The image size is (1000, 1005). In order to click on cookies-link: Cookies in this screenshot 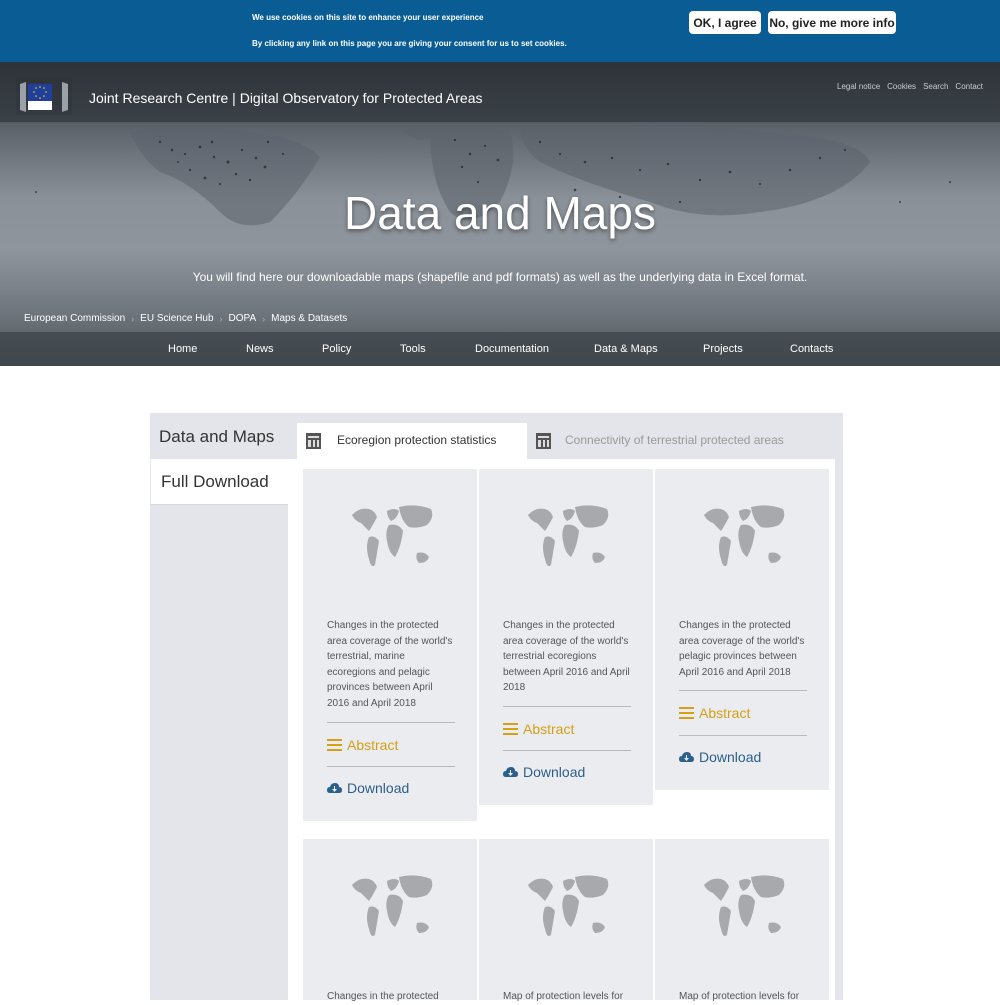, I will do `click(901, 86)`.